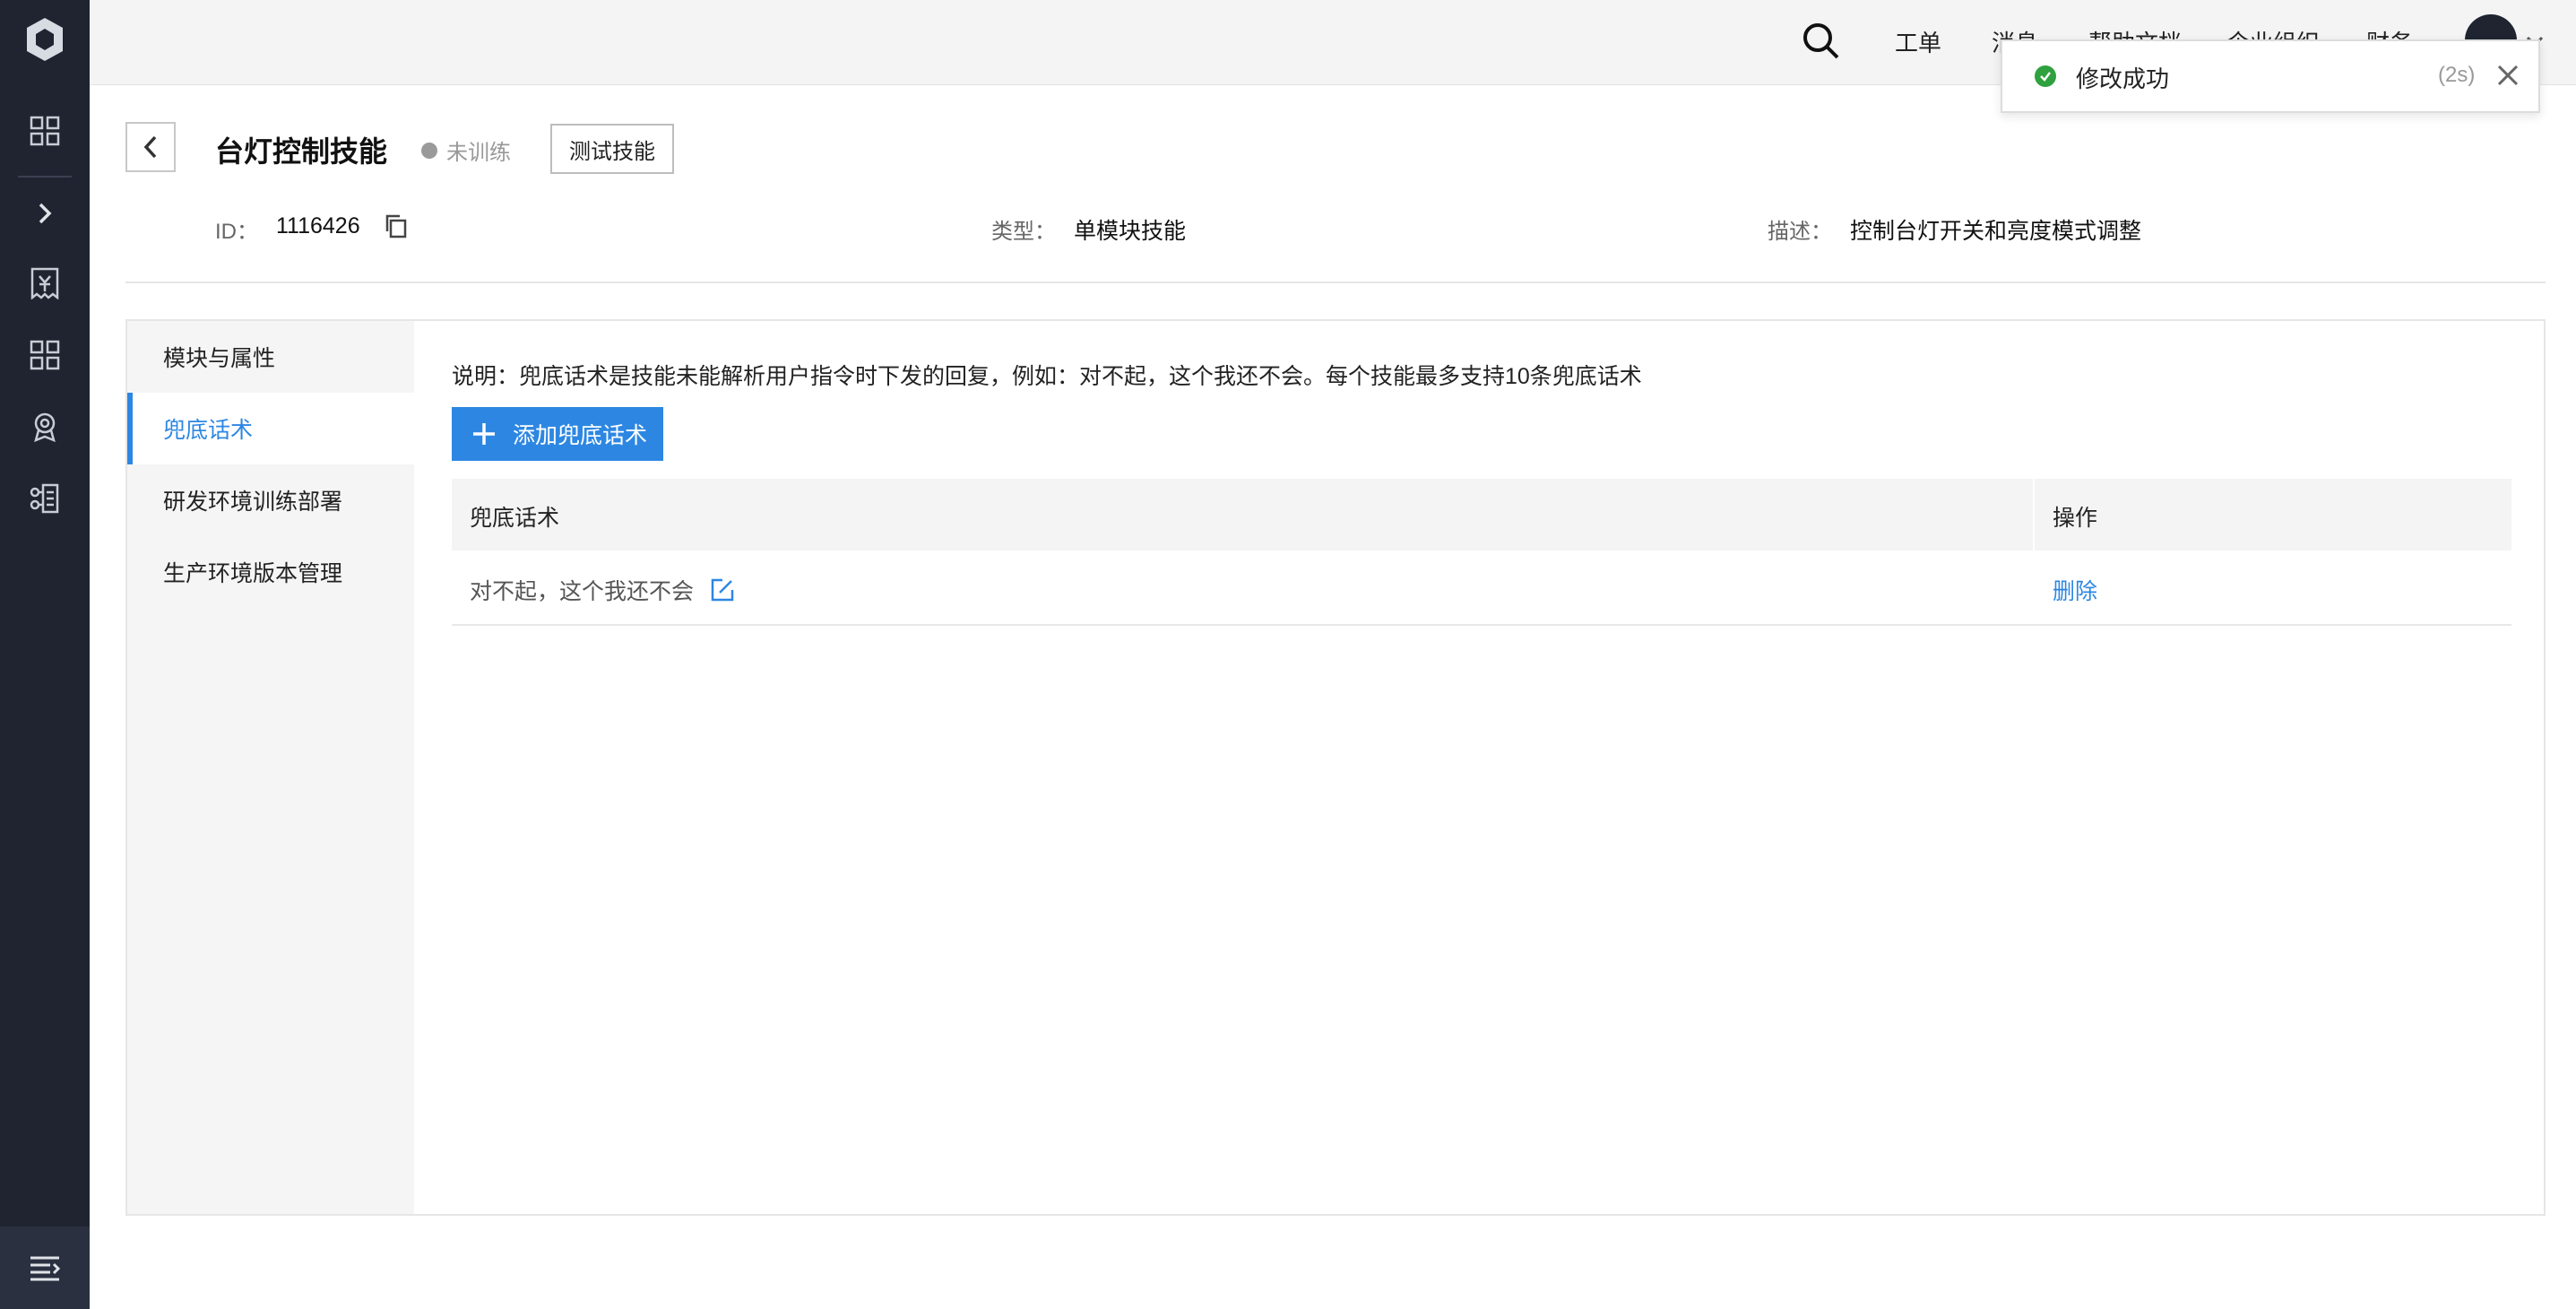 The height and width of the screenshot is (1309, 2576). Describe the element at coordinates (1800, 232) in the screenshot. I see `description-label: 描述：` at that location.